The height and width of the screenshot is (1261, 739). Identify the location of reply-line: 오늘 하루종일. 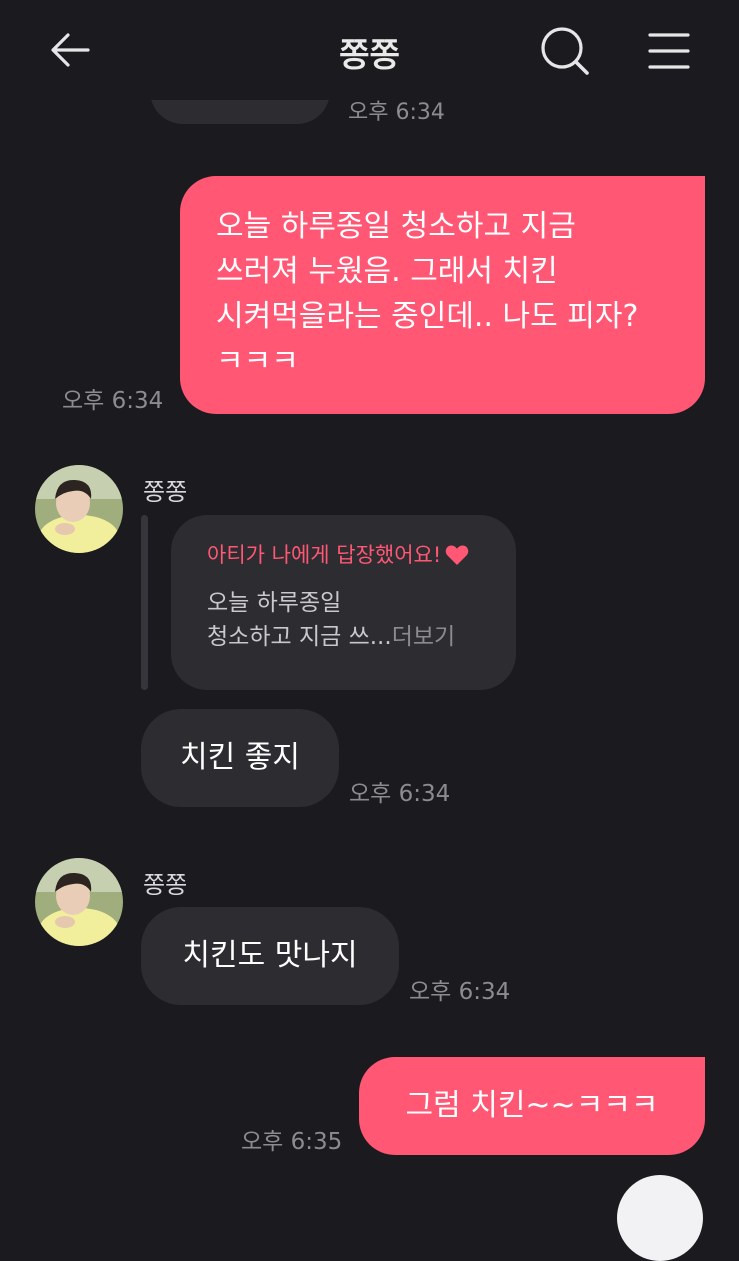
(274, 603).